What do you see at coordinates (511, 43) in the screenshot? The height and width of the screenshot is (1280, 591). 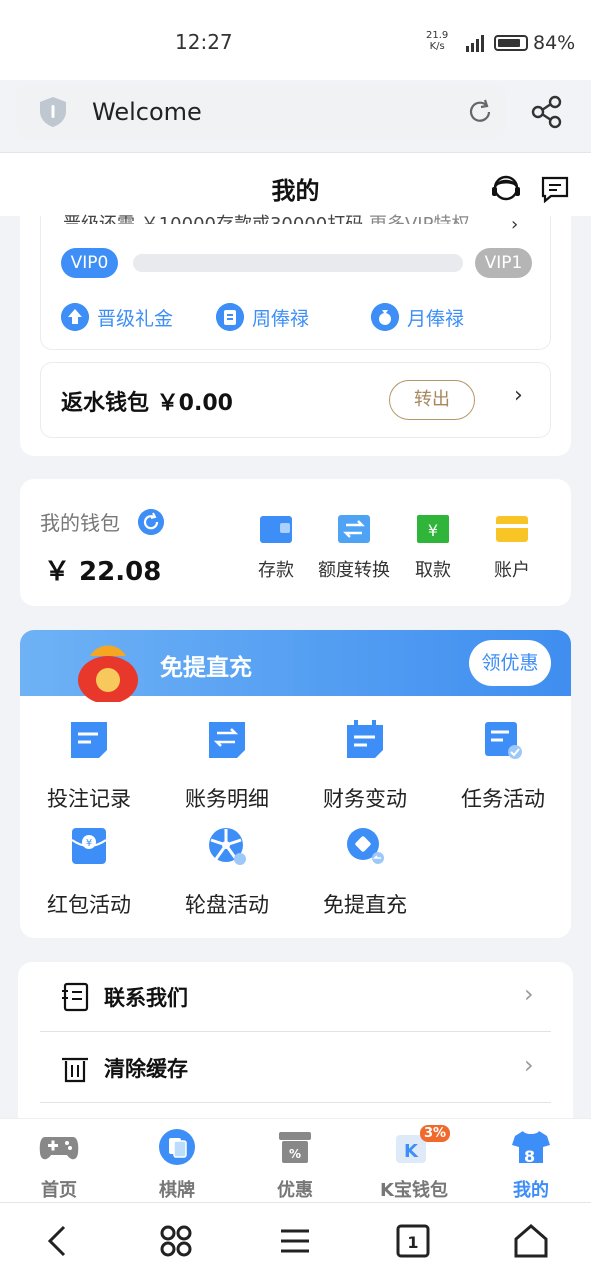 I see `battery-icon` at bounding box center [511, 43].